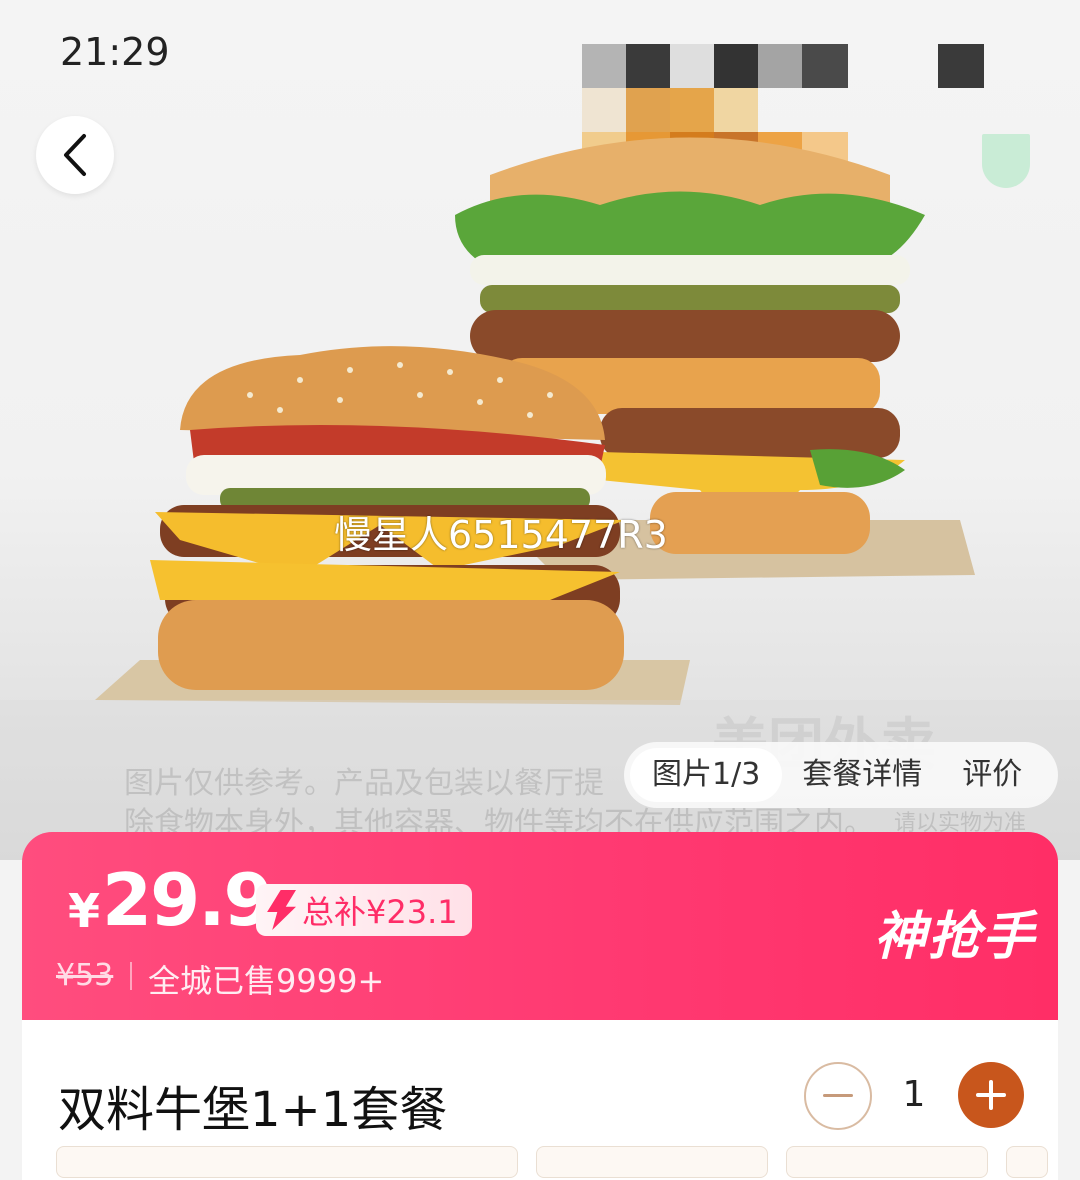 This screenshot has height=1180, width=1080. What do you see at coordinates (380, 912) in the screenshot?
I see `subsidy-text: 总补¥23.1` at bounding box center [380, 912].